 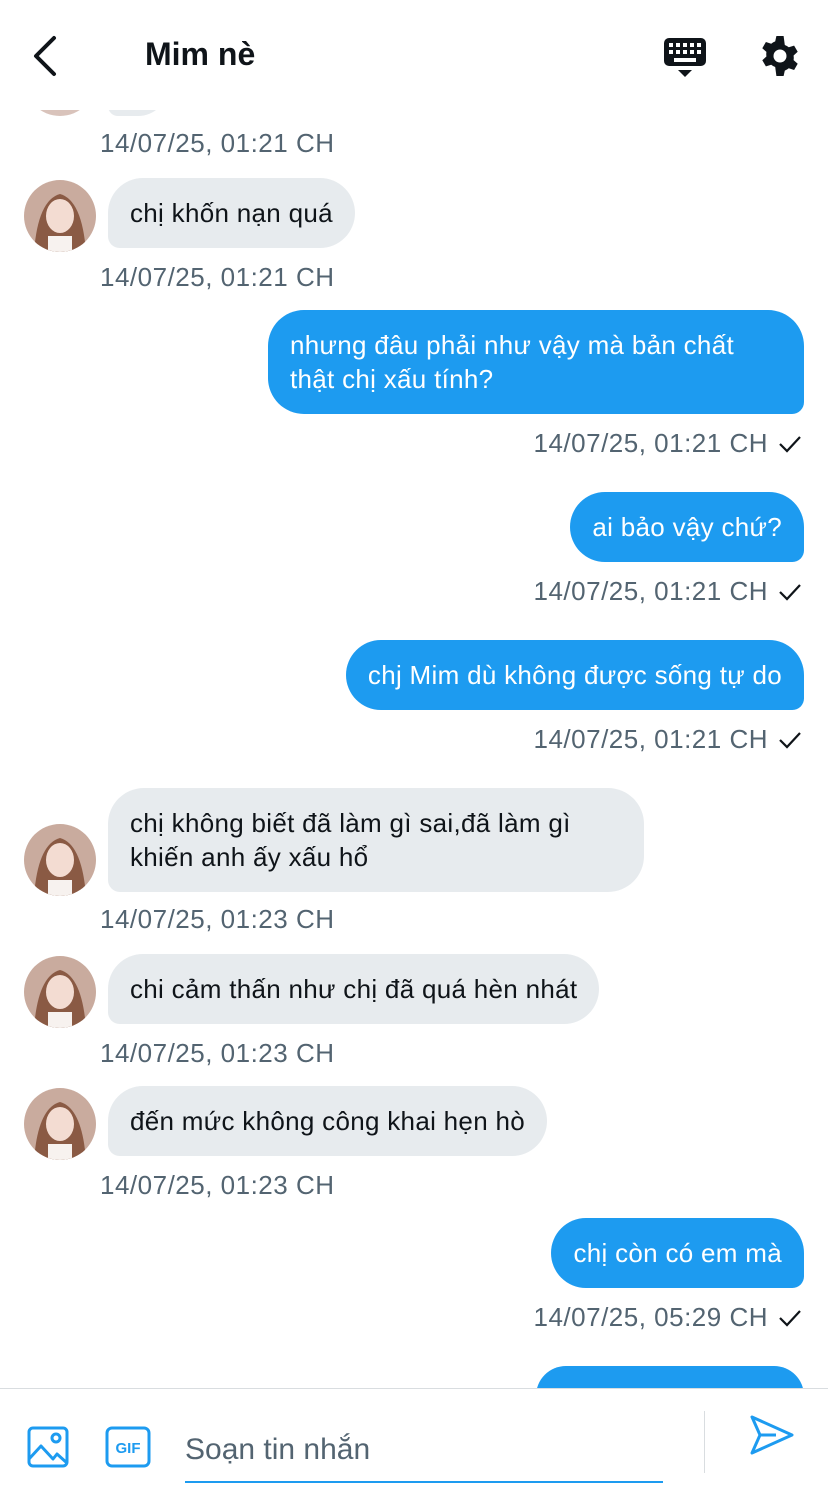 I want to click on message-time: 14/07/25, 05:29 CH, so click(x=650, y=1317).